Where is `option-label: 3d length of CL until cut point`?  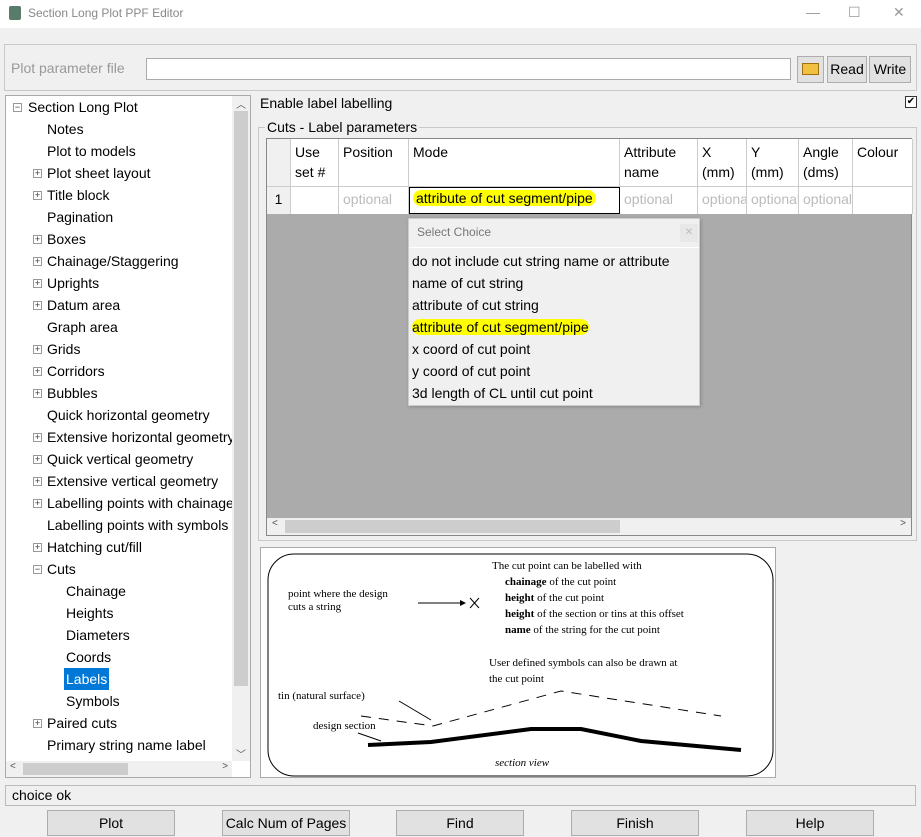
option-label: 3d length of CL until cut point is located at coordinates (502, 393).